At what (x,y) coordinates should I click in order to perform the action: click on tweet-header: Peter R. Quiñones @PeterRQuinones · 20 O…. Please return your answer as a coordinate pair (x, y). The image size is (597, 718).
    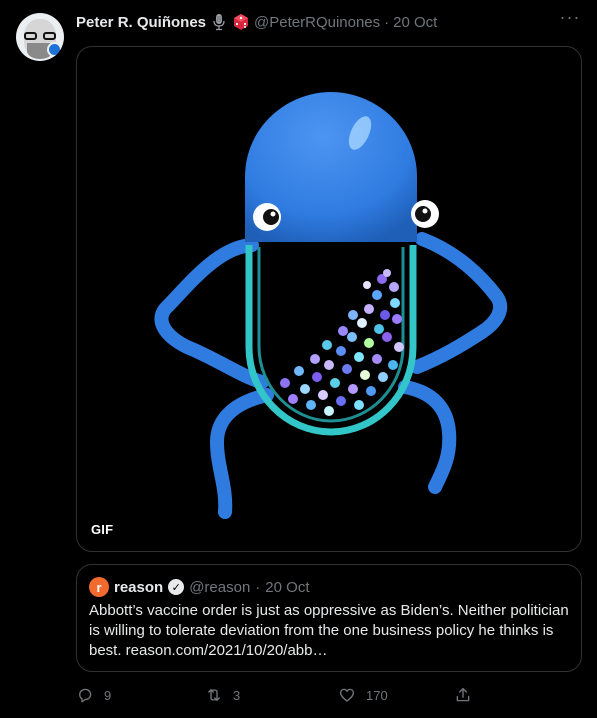
    Looking at the image, I should click on (256, 22).